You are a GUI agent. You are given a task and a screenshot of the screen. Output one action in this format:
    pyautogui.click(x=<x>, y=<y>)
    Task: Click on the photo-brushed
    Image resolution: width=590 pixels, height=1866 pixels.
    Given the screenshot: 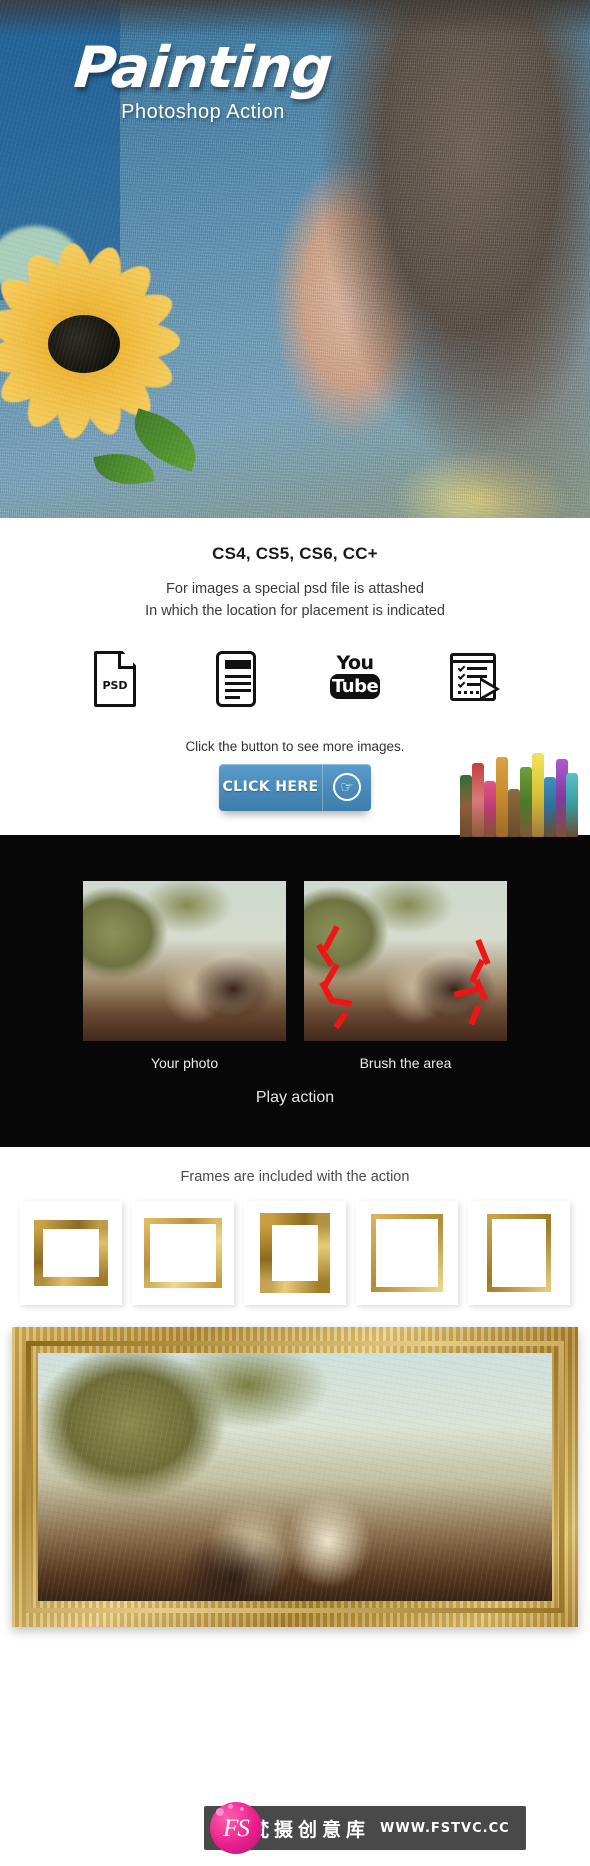 What is the action you would take?
    pyautogui.click(x=405, y=960)
    